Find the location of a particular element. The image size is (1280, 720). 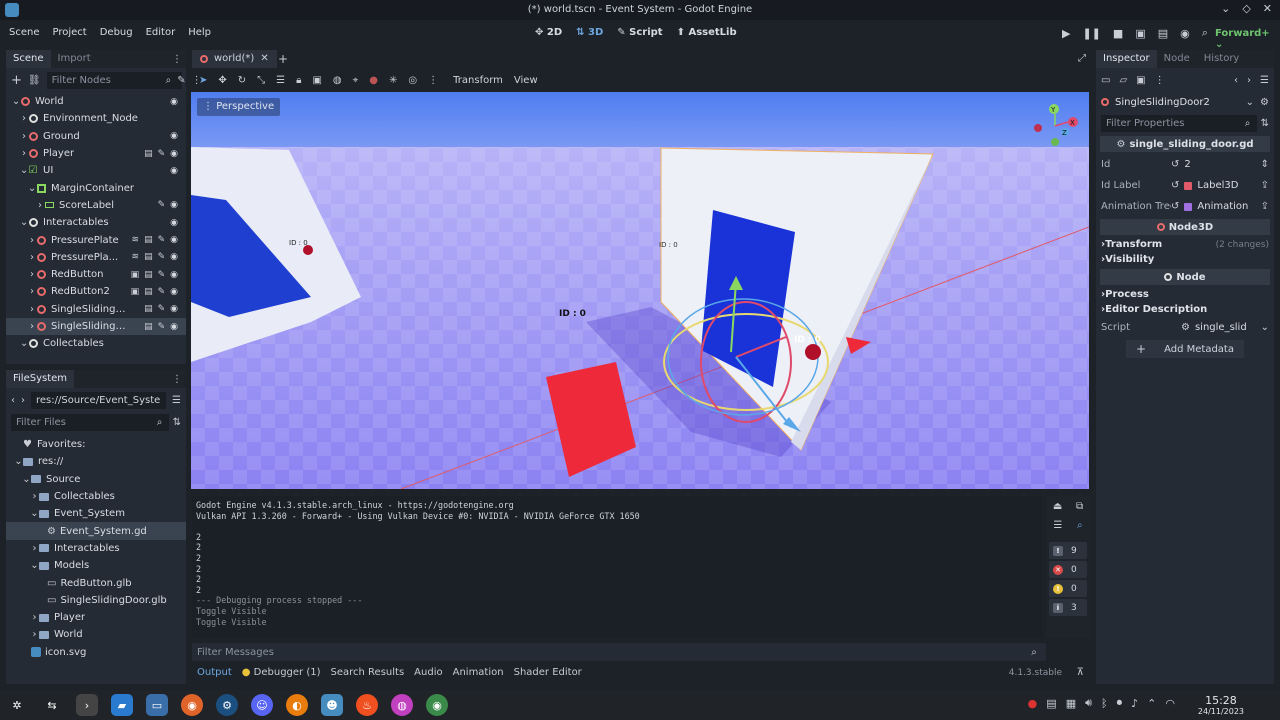

filter-messages-input is located at coordinates (619, 652).